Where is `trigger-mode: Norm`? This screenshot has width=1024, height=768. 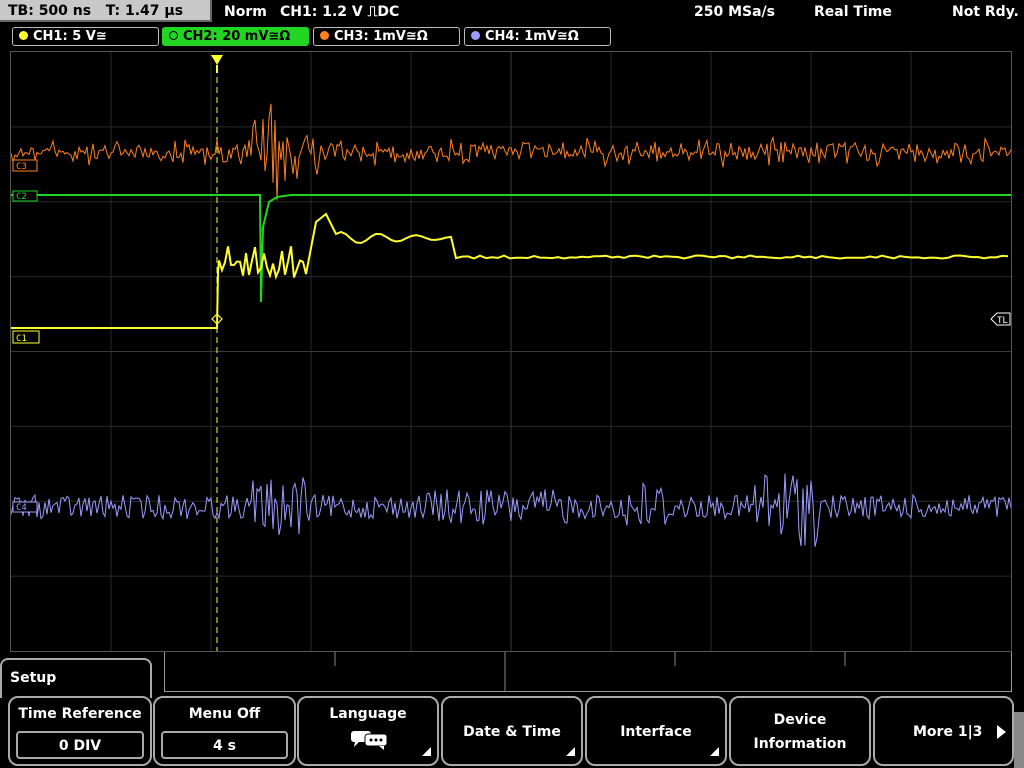 trigger-mode: Norm is located at coordinates (245, 12).